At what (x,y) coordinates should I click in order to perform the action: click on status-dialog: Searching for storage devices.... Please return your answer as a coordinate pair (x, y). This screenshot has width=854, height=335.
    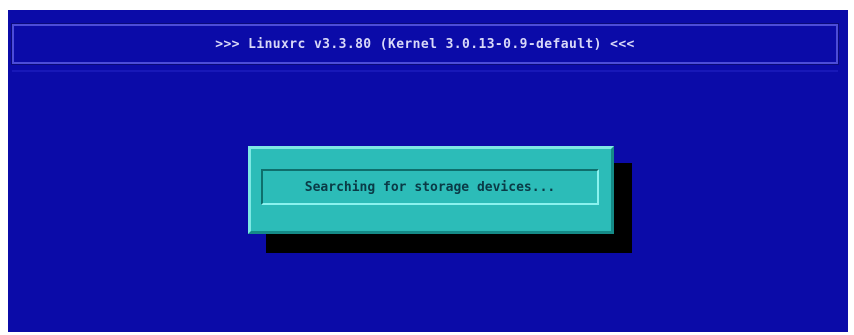
    Looking at the image, I should click on (431, 190).